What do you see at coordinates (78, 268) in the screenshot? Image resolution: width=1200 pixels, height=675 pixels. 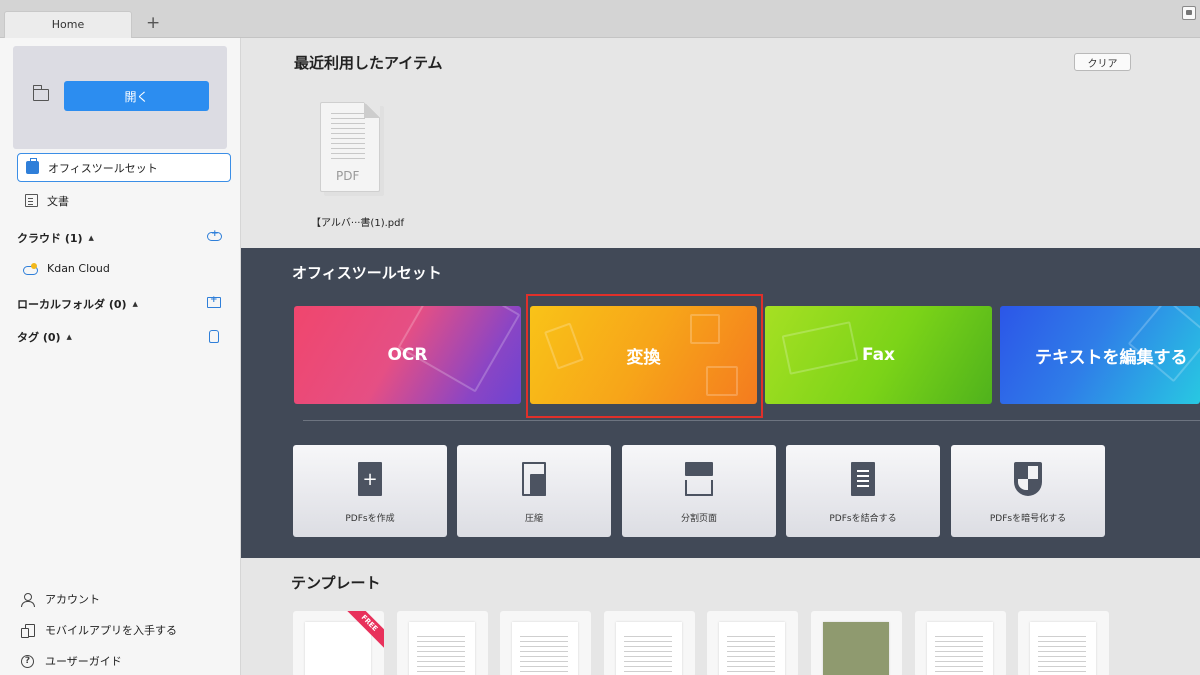 I see `kdan-cloud-label: Kdan Cloud` at bounding box center [78, 268].